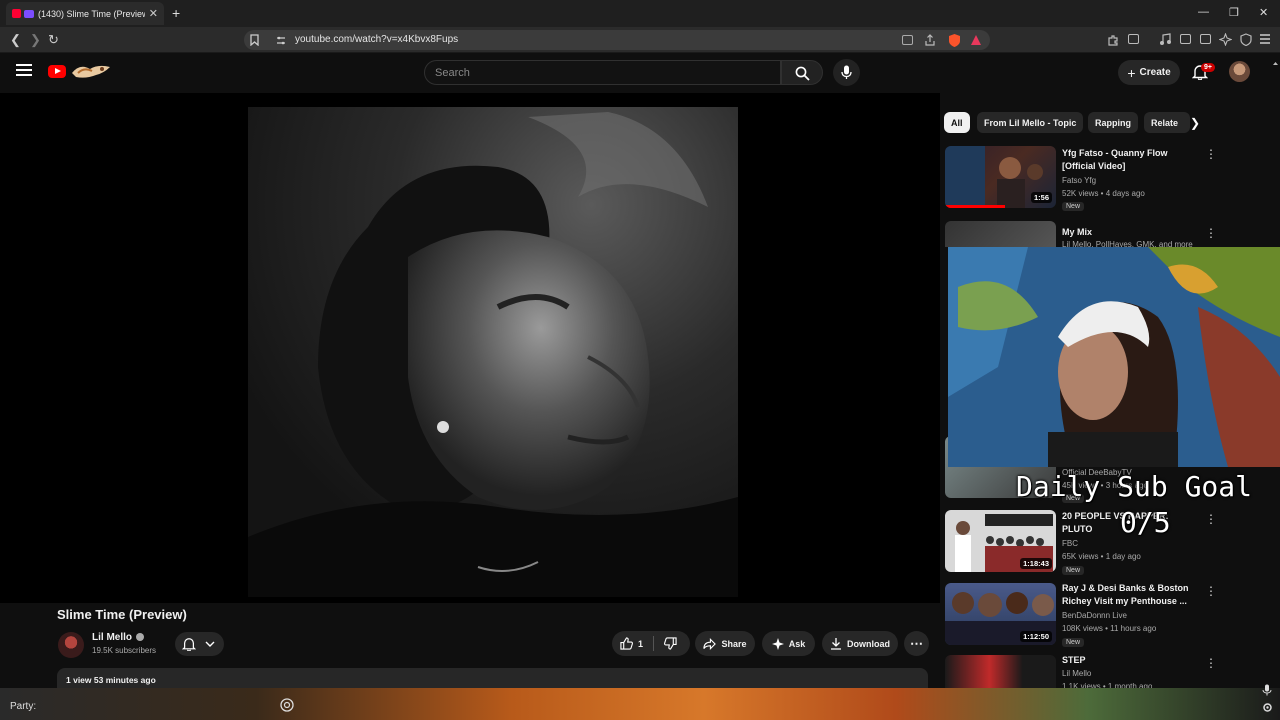  What do you see at coordinates (1000, 541) in the screenshot?
I see `recommendation-thumbnail: 1:18:43` at bounding box center [1000, 541].